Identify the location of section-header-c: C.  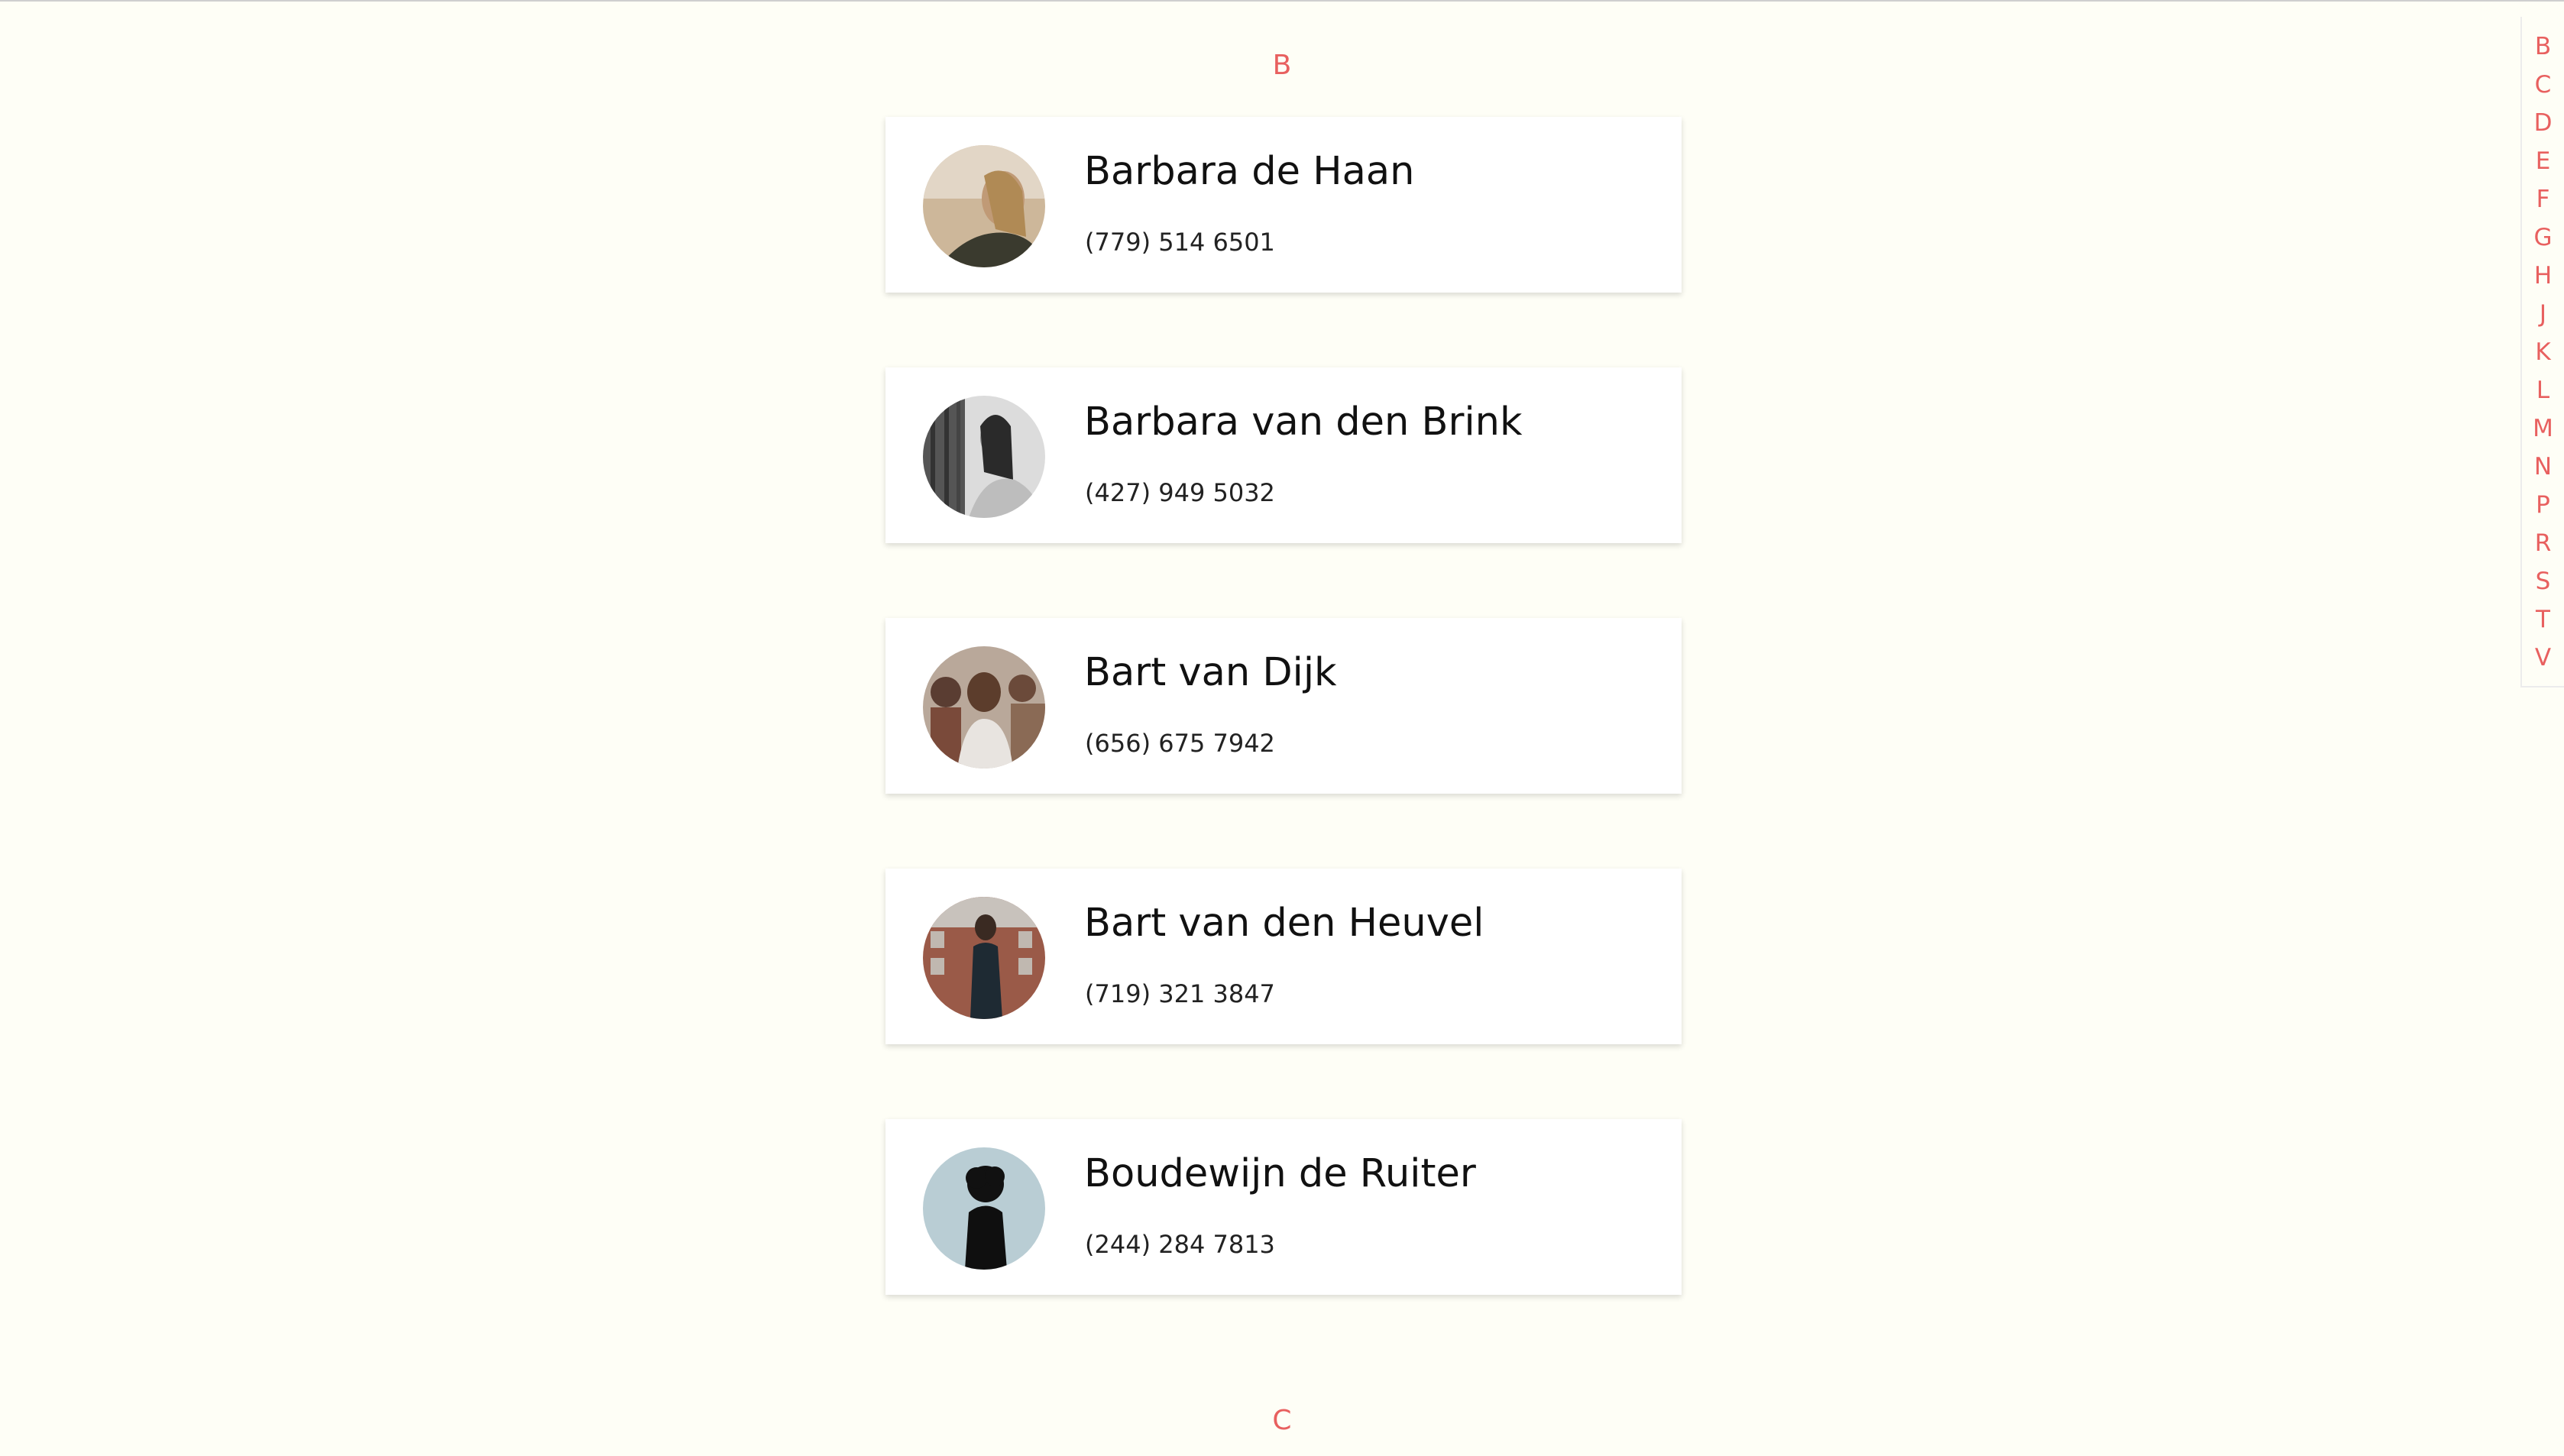
(1282, 1421).